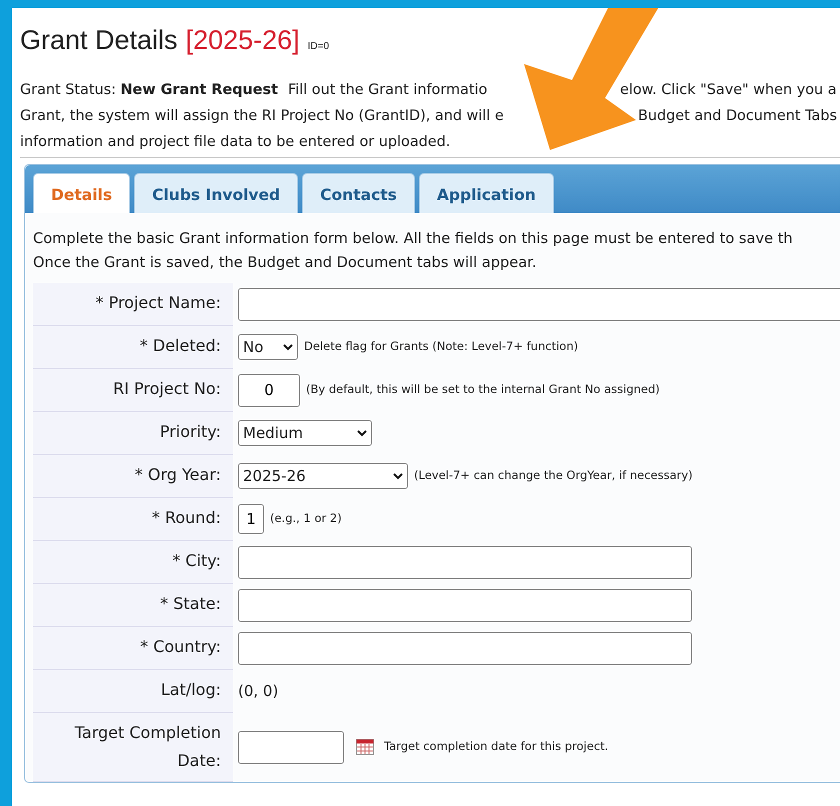 Image resolution: width=840 pixels, height=806 pixels. Describe the element at coordinates (728, 90) in the screenshot. I see `intro-text: elow. Click "Save" when you a` at that location.